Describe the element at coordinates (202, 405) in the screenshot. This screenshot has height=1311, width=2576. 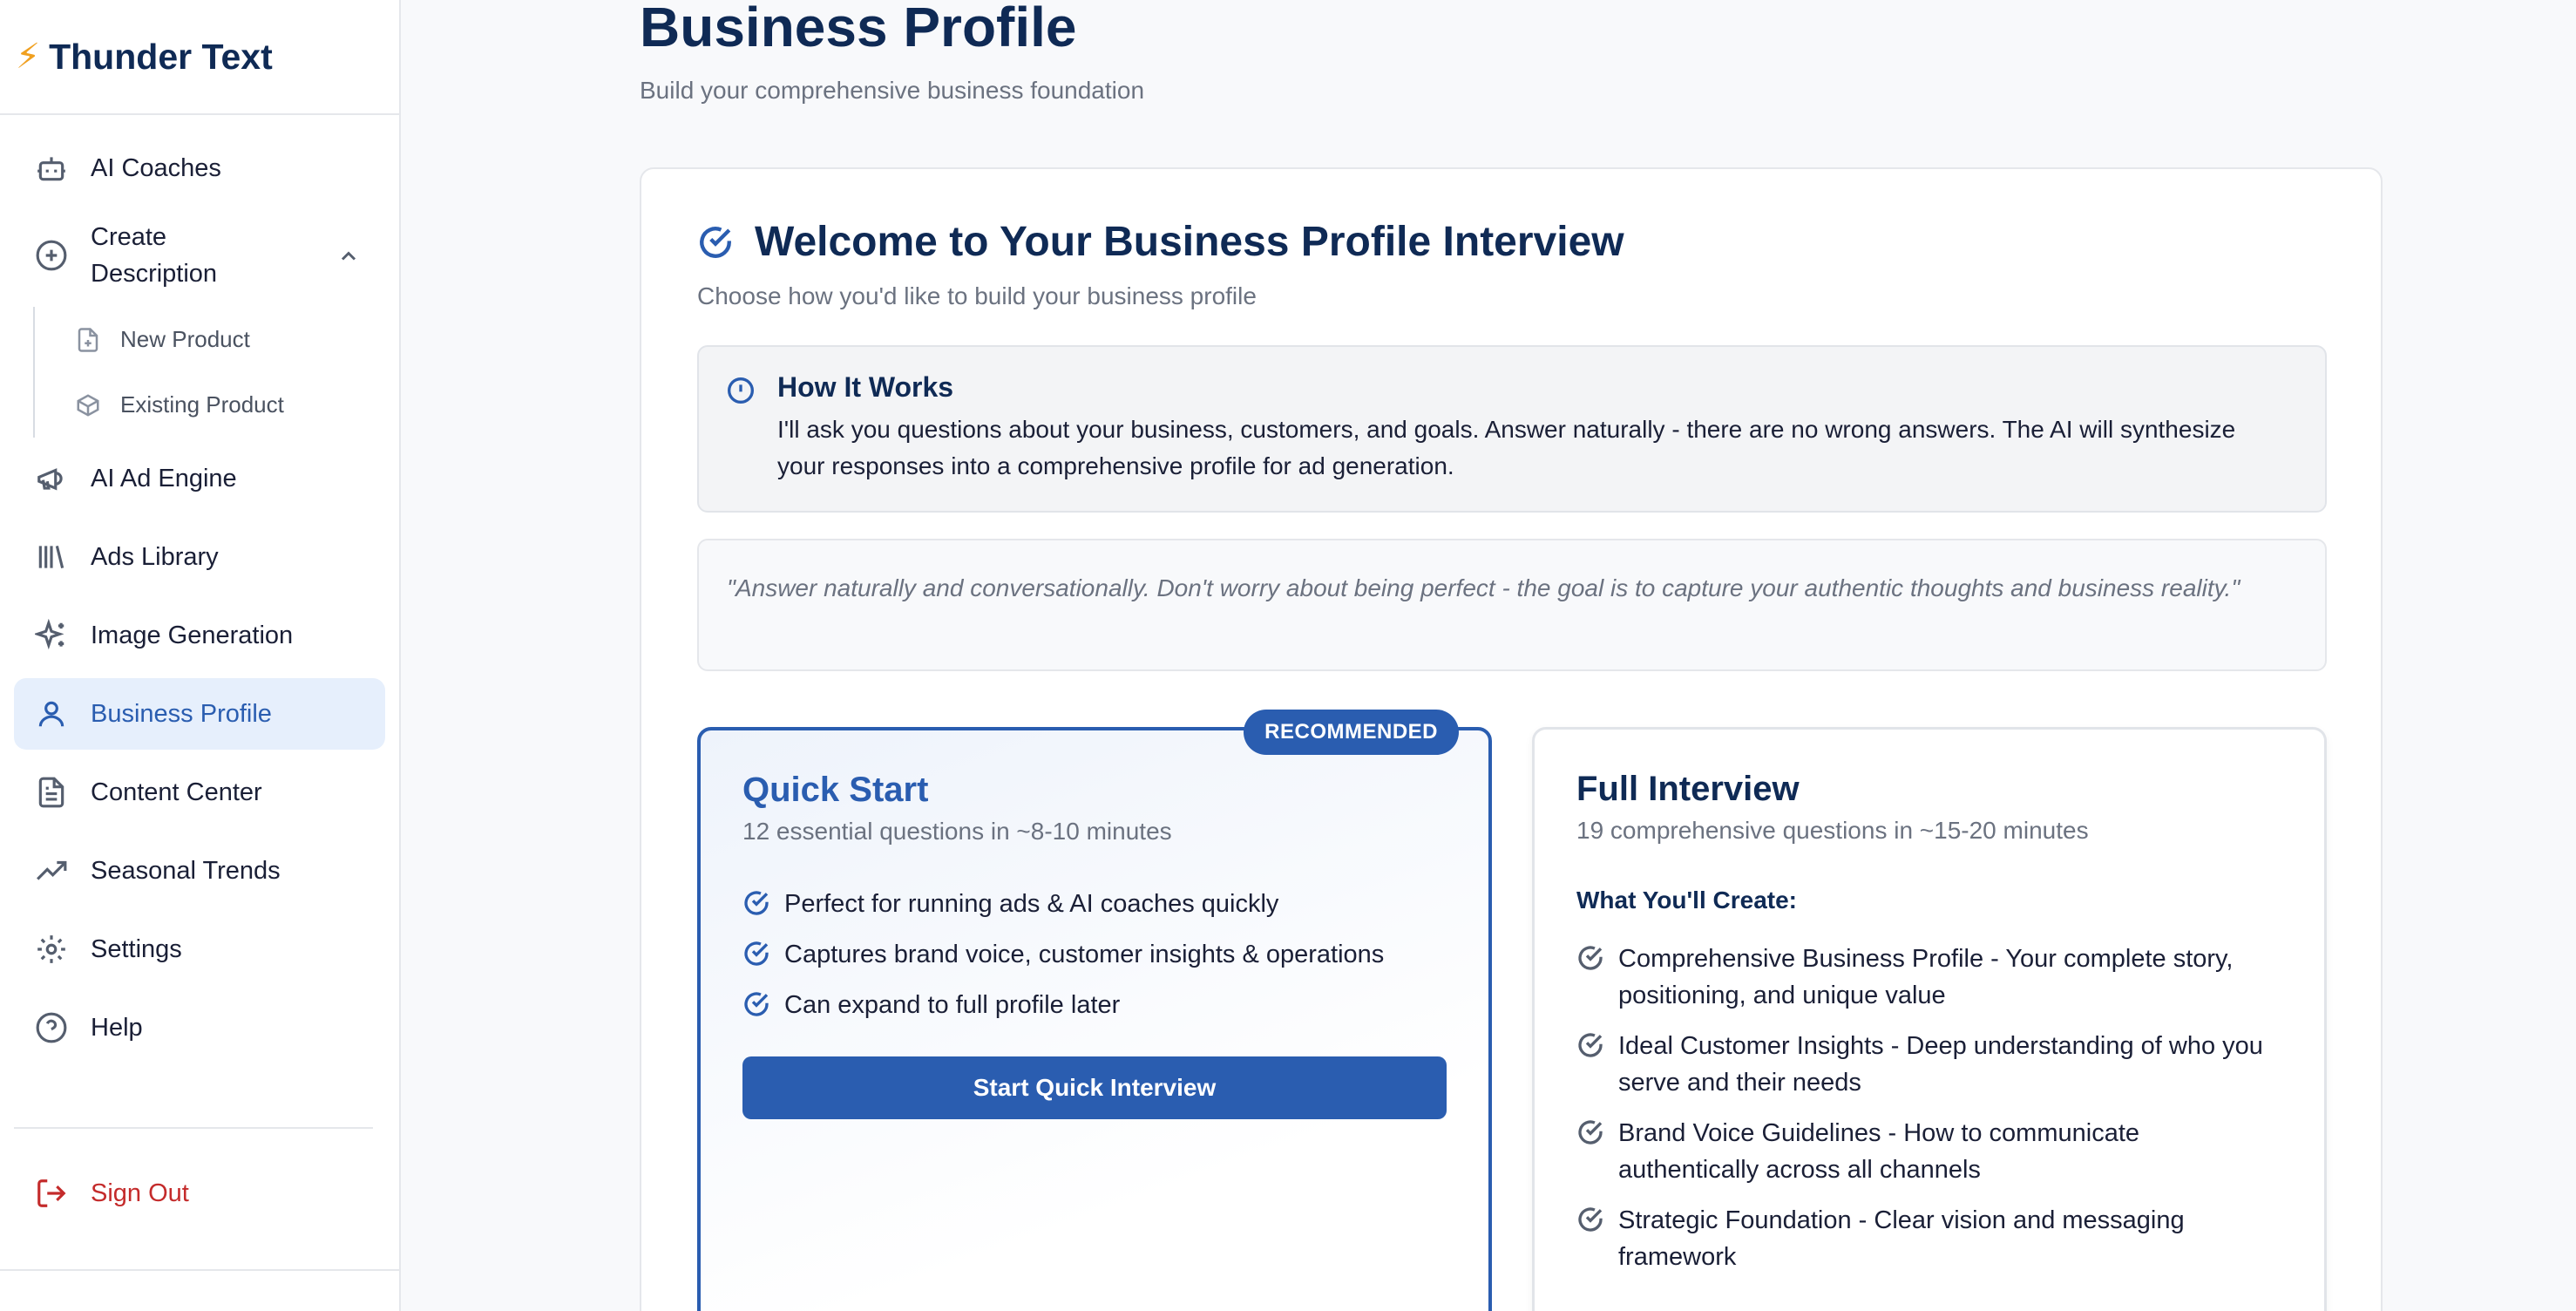
I see `sidebar-subitem-label: Existing Product` at that location.